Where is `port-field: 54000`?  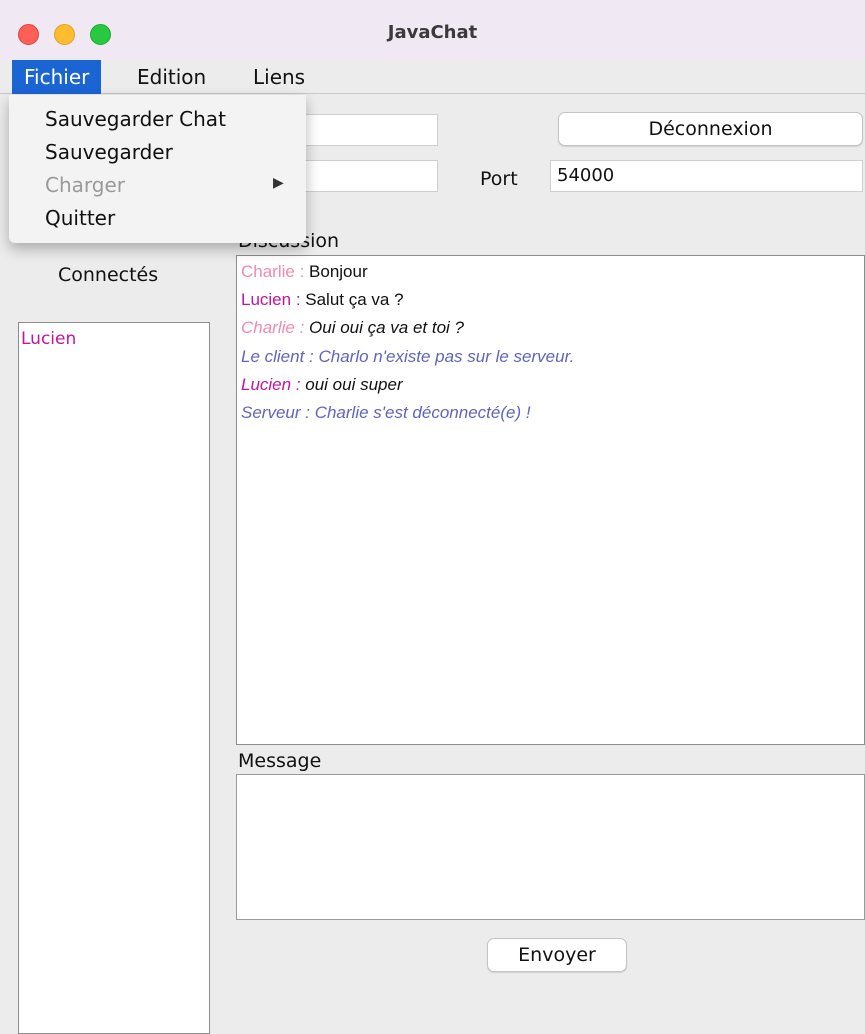
port-field: 54000 is located at coordinates (706, 176).